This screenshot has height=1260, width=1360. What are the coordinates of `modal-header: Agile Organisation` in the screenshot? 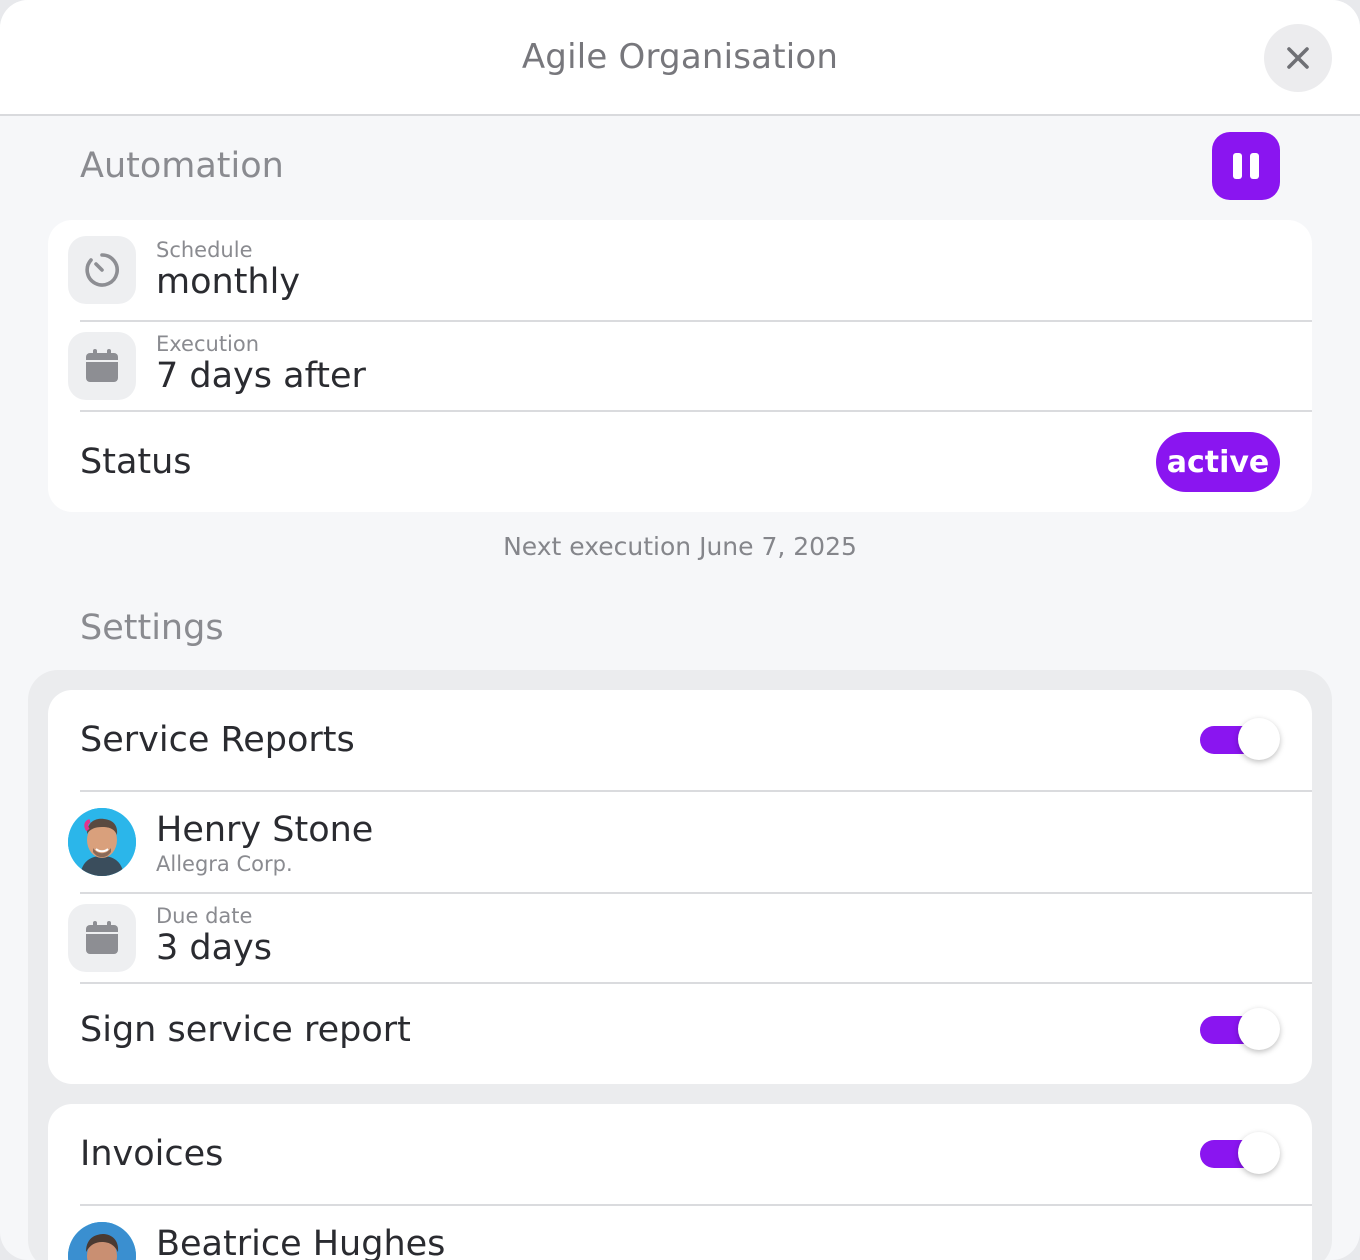 It's located at (680, 58).